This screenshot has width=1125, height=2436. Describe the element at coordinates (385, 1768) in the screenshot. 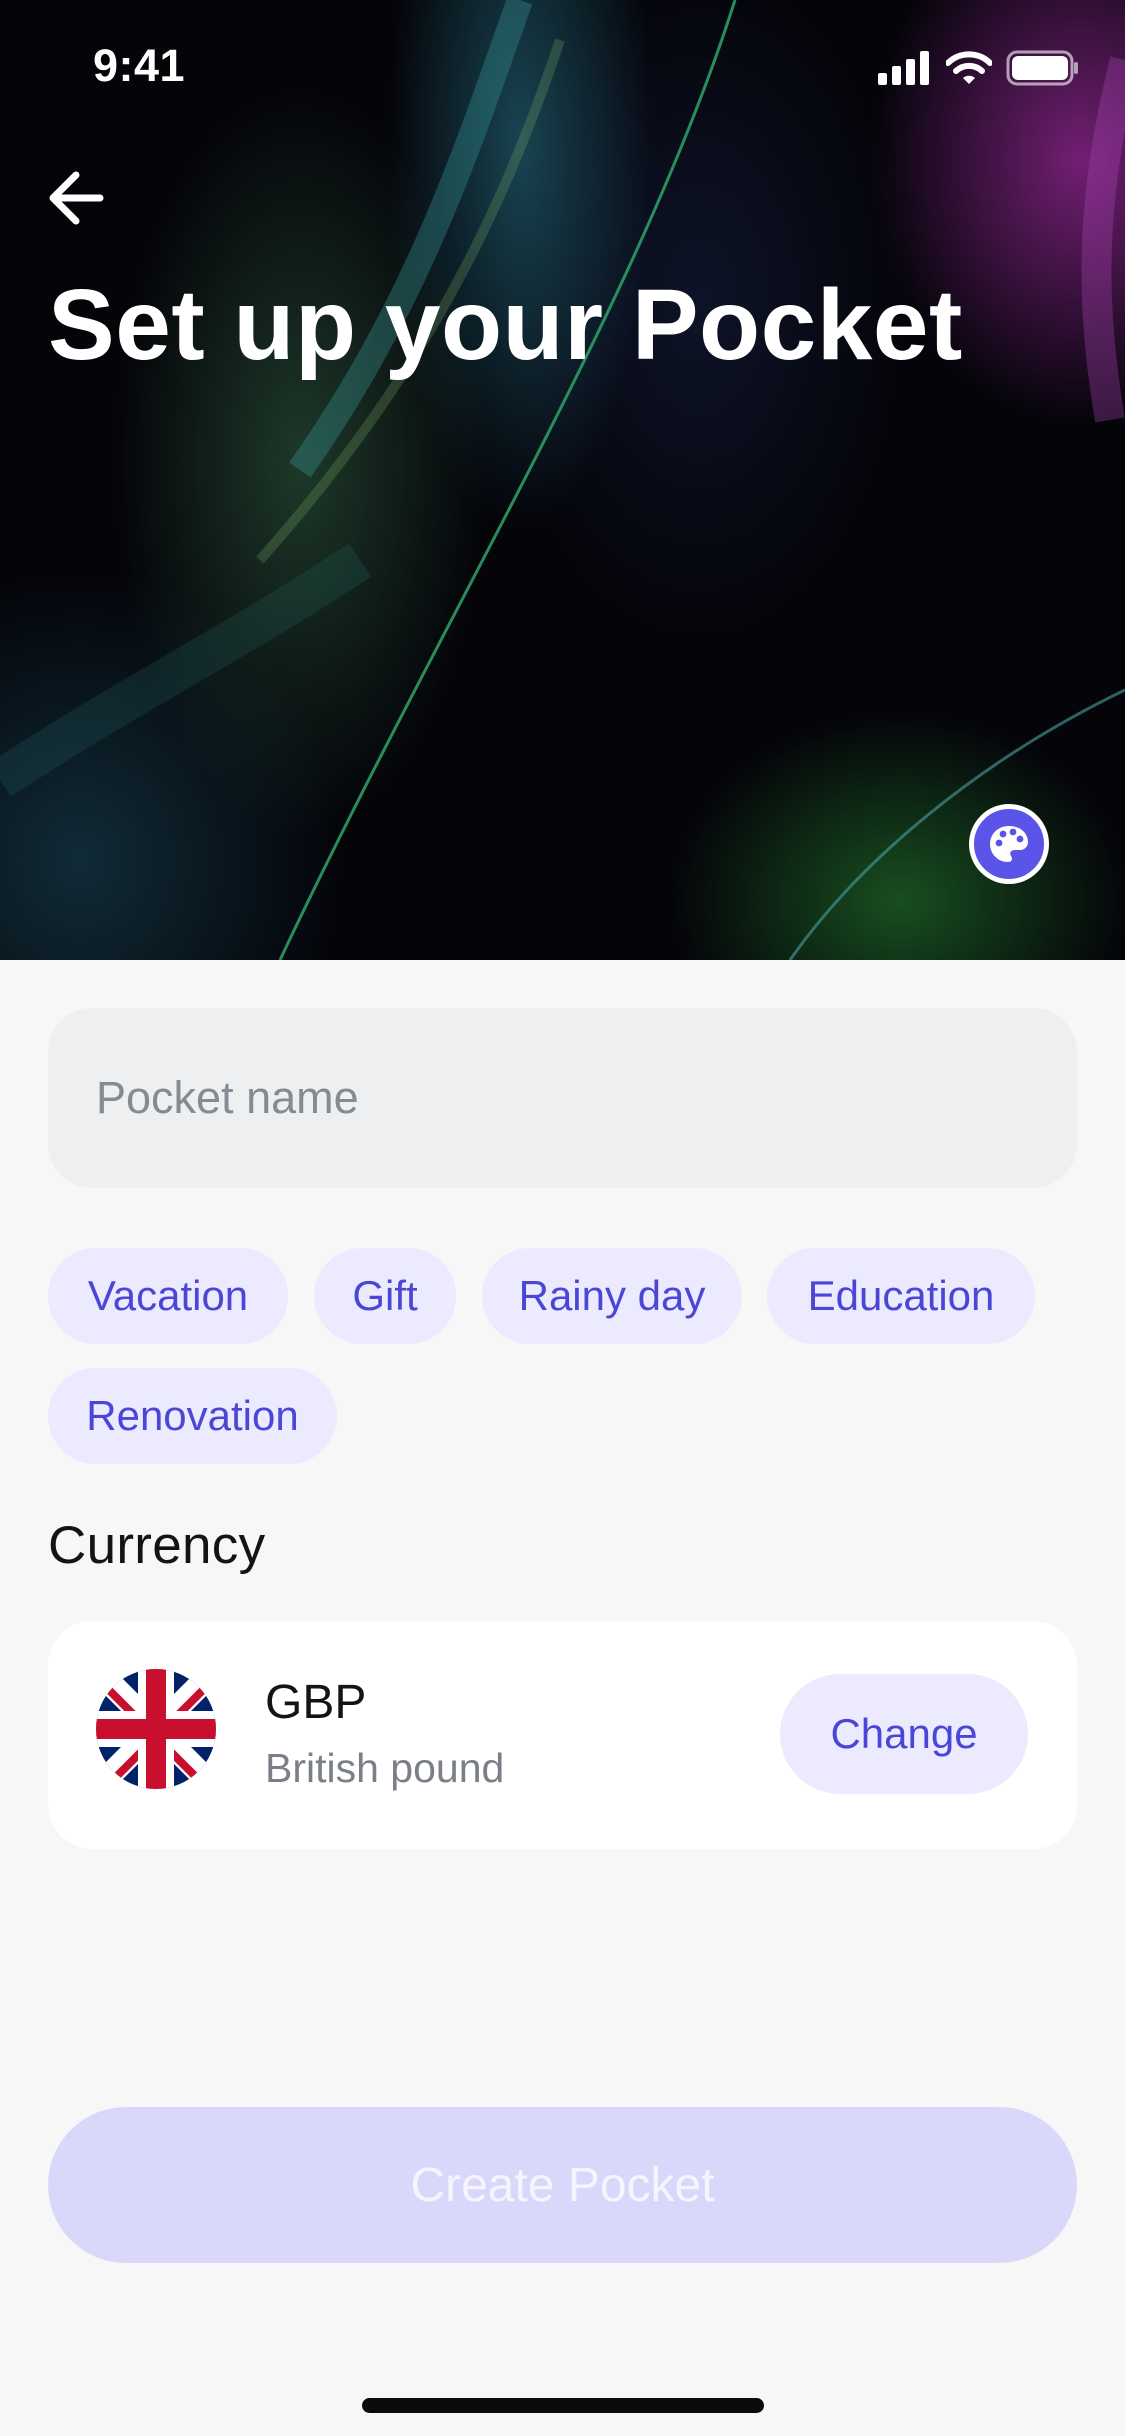

I see `currency-name: British pound` at that location.